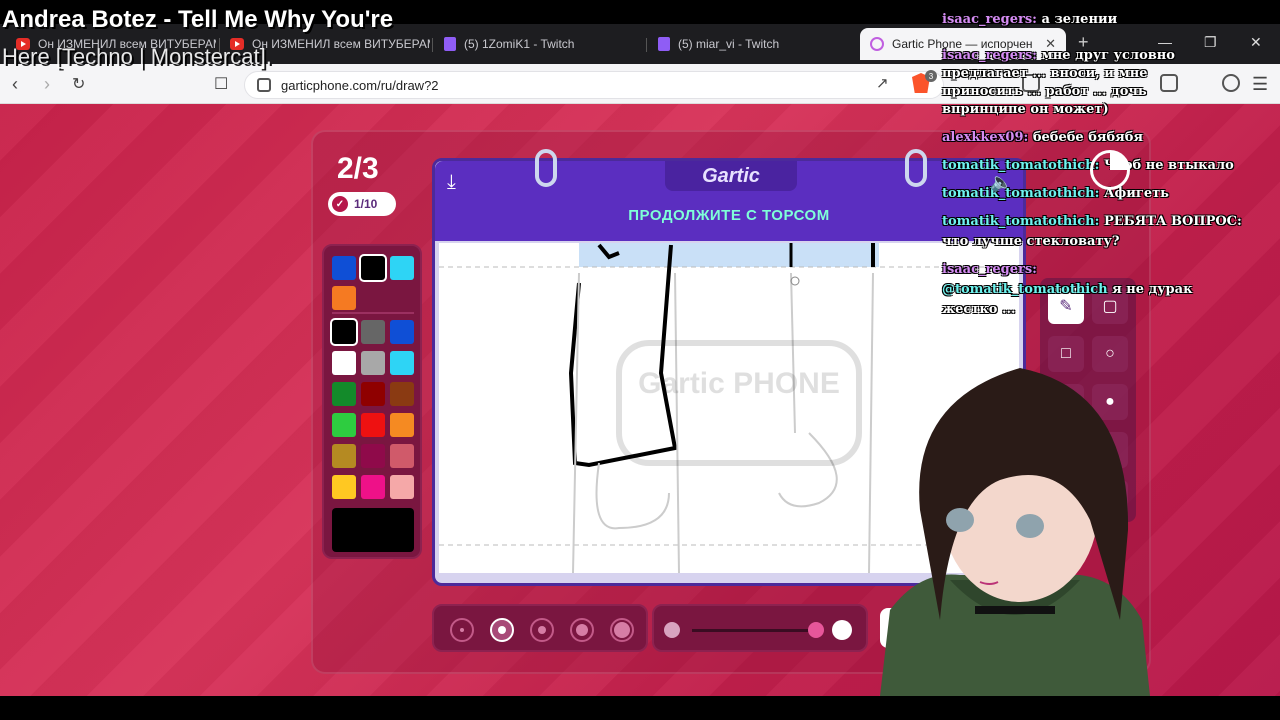 The image size is (1280, 720). Describe the element at coordinates (1260, 84) in the screenshot. I see `menu-icon: ☰` at that location.